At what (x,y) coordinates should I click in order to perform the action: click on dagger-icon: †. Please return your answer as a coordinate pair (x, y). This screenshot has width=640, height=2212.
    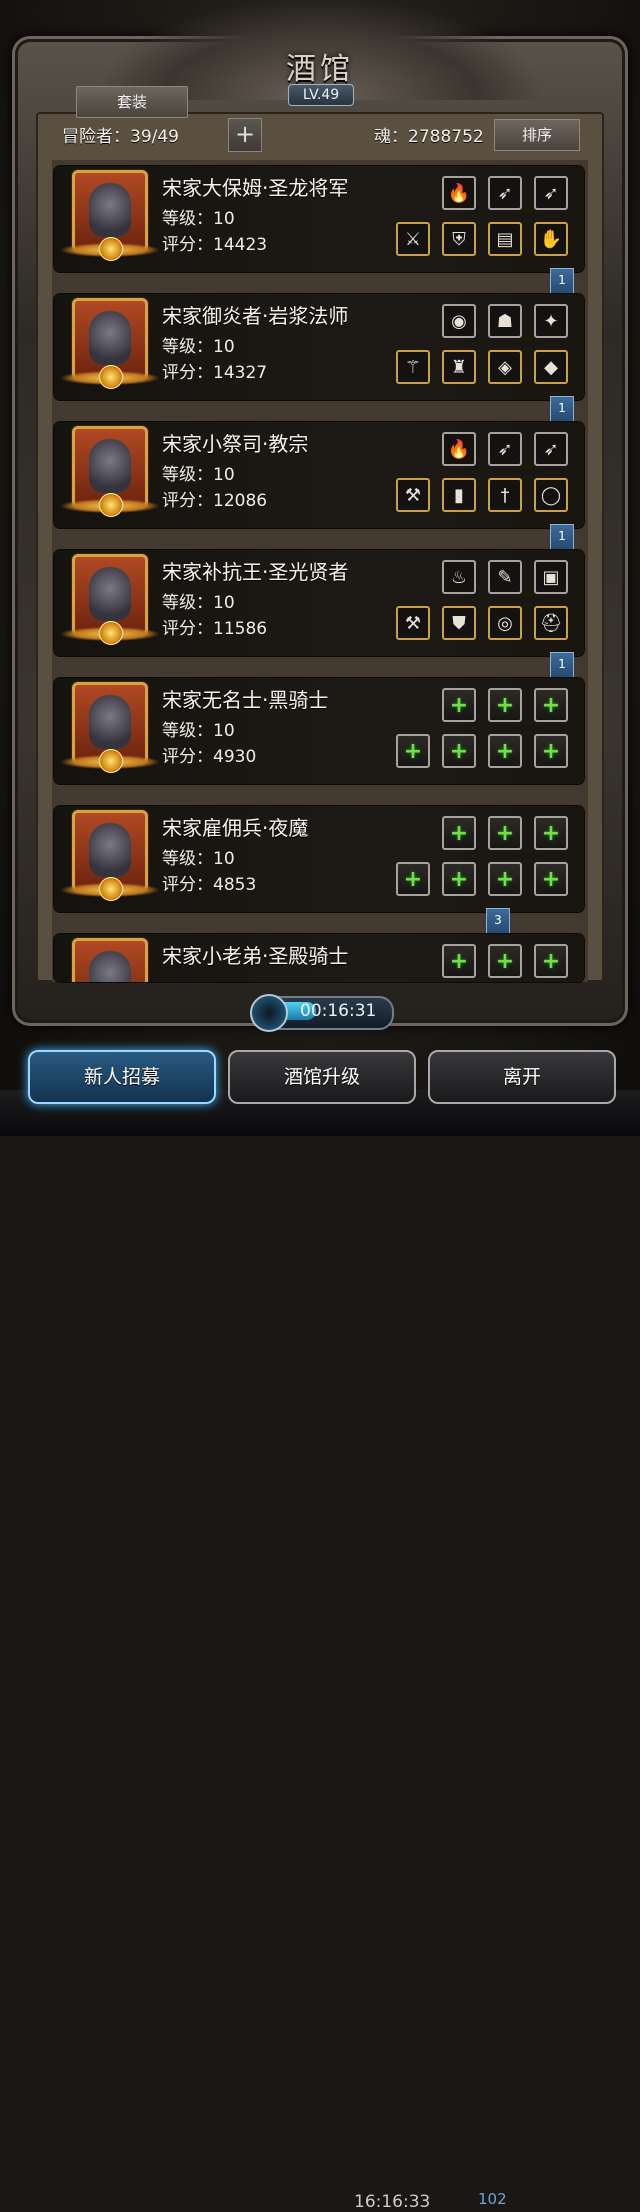
    Looking at the image, I should click on (505, 495).